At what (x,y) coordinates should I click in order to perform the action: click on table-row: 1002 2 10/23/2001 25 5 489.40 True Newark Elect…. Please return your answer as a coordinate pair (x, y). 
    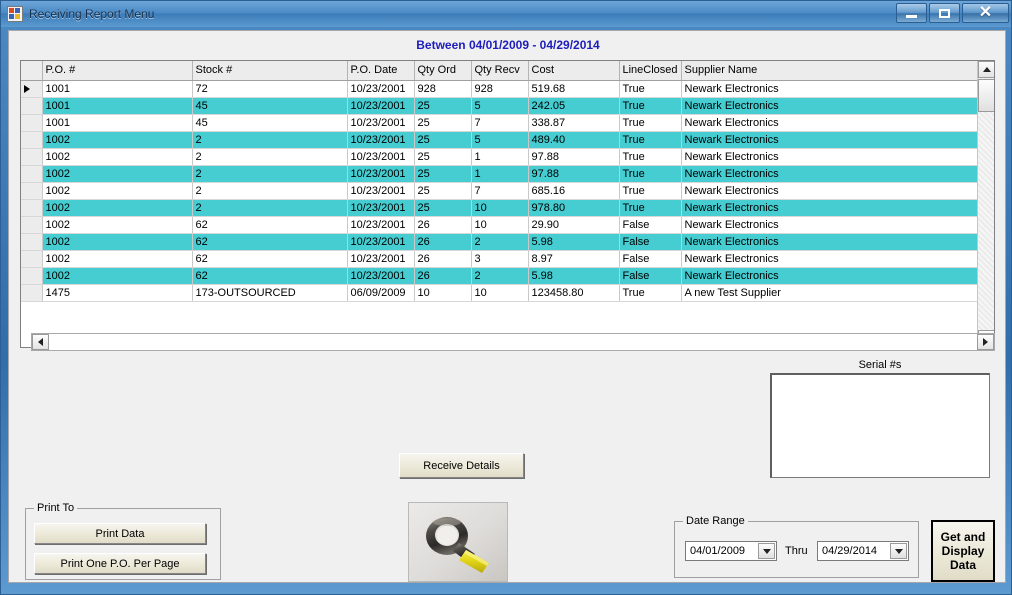
    Looking at the image, I should click on (499, 140).